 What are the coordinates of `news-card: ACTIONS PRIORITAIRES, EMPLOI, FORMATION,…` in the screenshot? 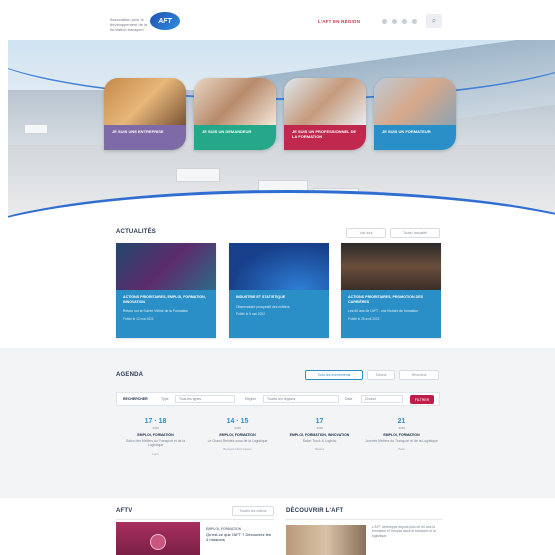 It's located at (166, 290).